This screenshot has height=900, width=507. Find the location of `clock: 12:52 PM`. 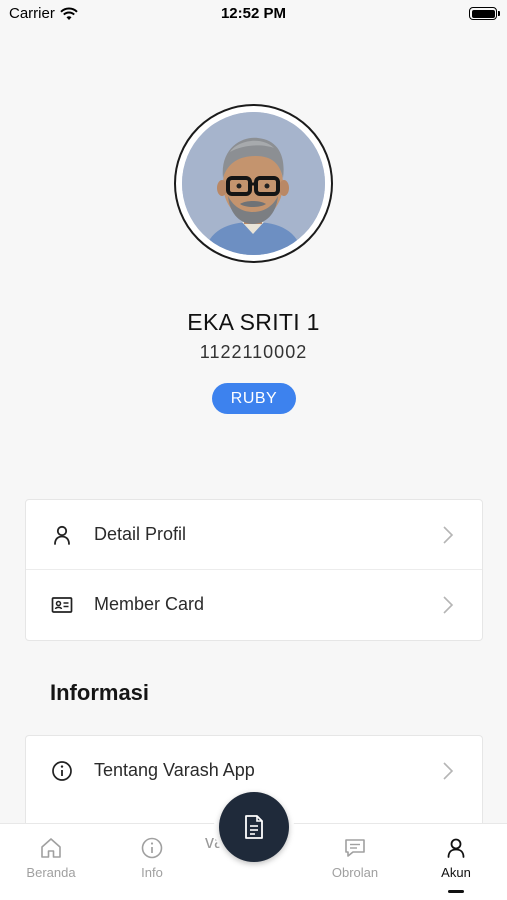

clock: 12:52 PM is located at coordinates (253, 13).